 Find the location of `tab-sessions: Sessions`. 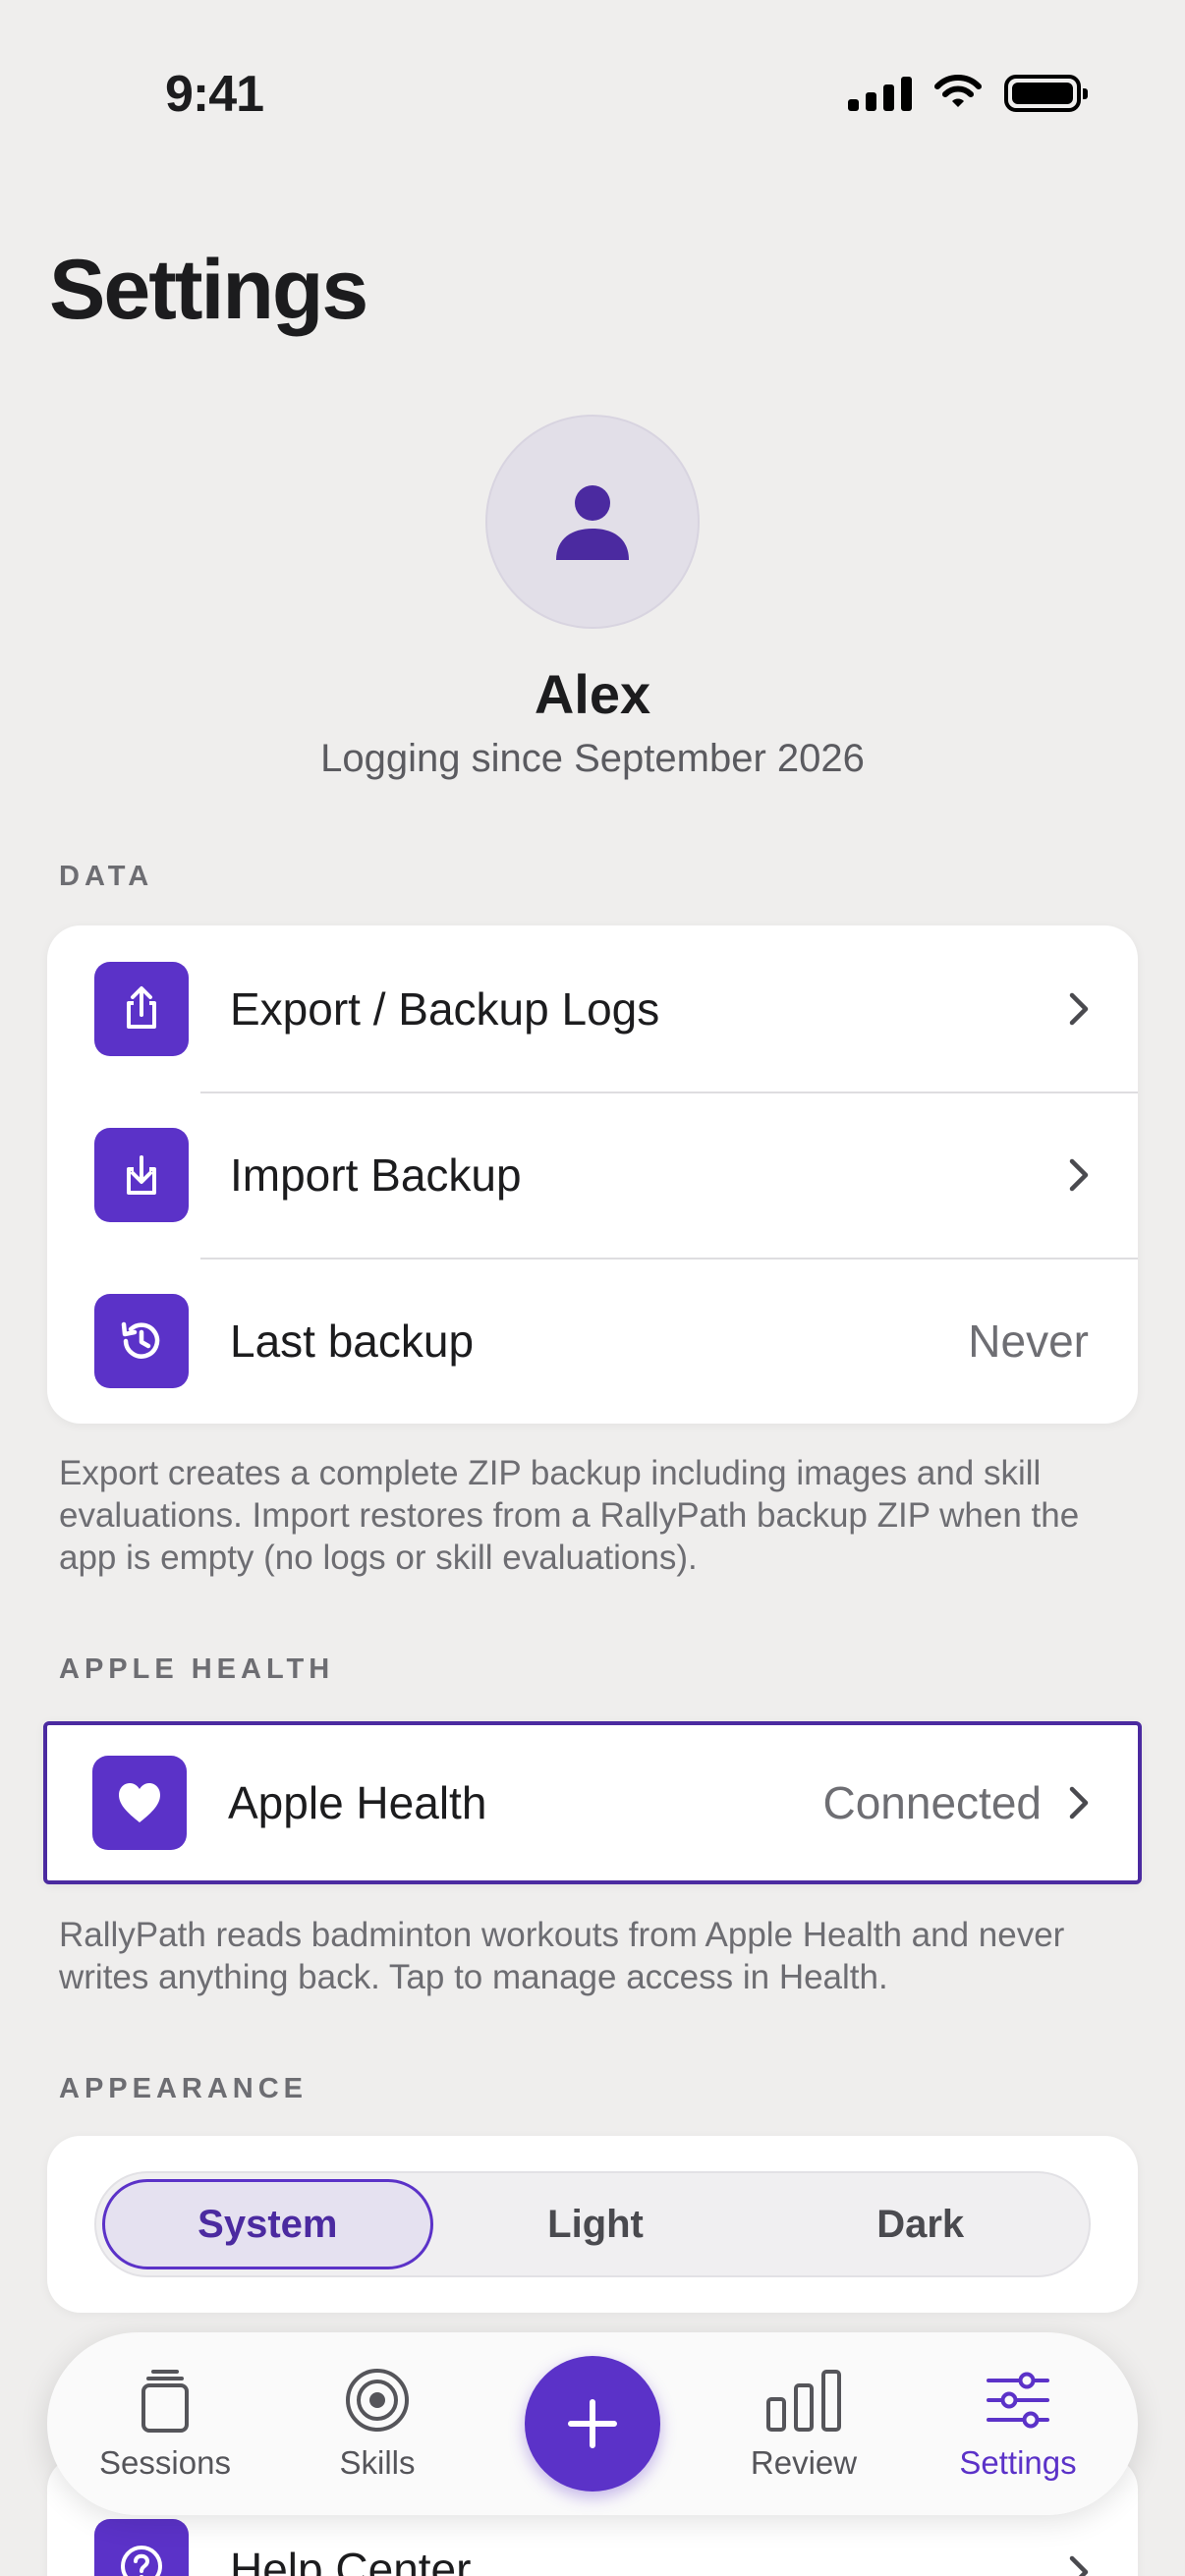

tab-sessions: Sessions is located at coordinates (165, 2422).